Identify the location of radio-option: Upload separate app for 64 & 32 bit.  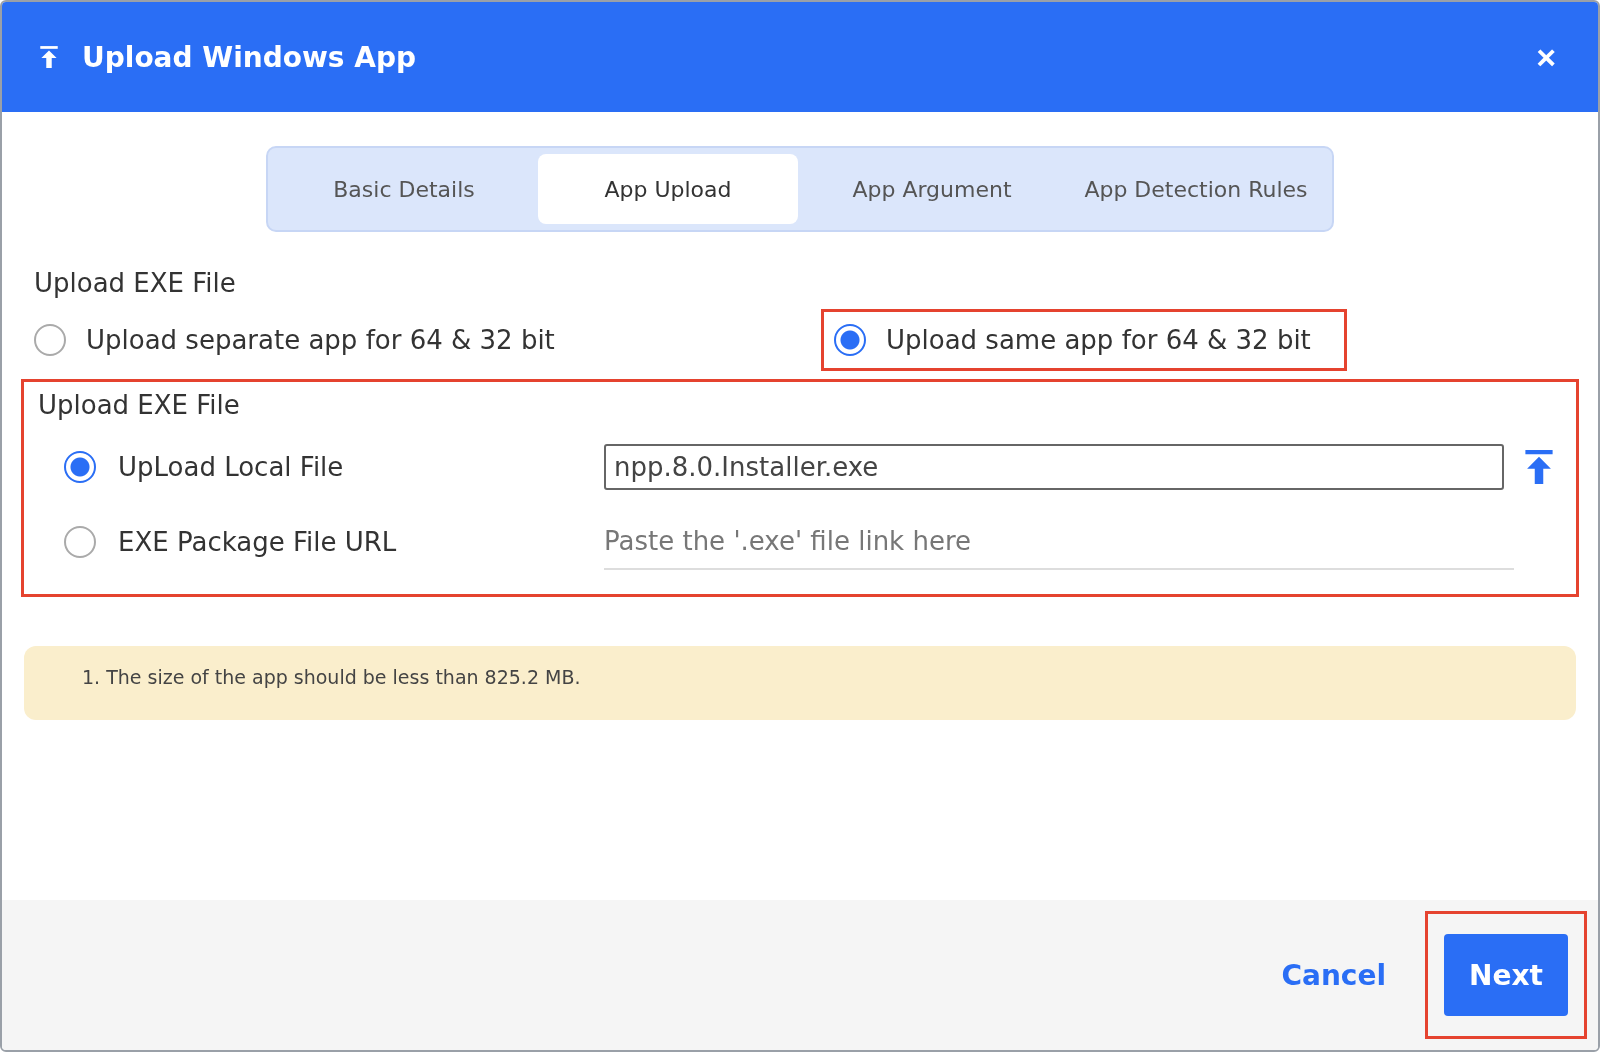
(419, 340).